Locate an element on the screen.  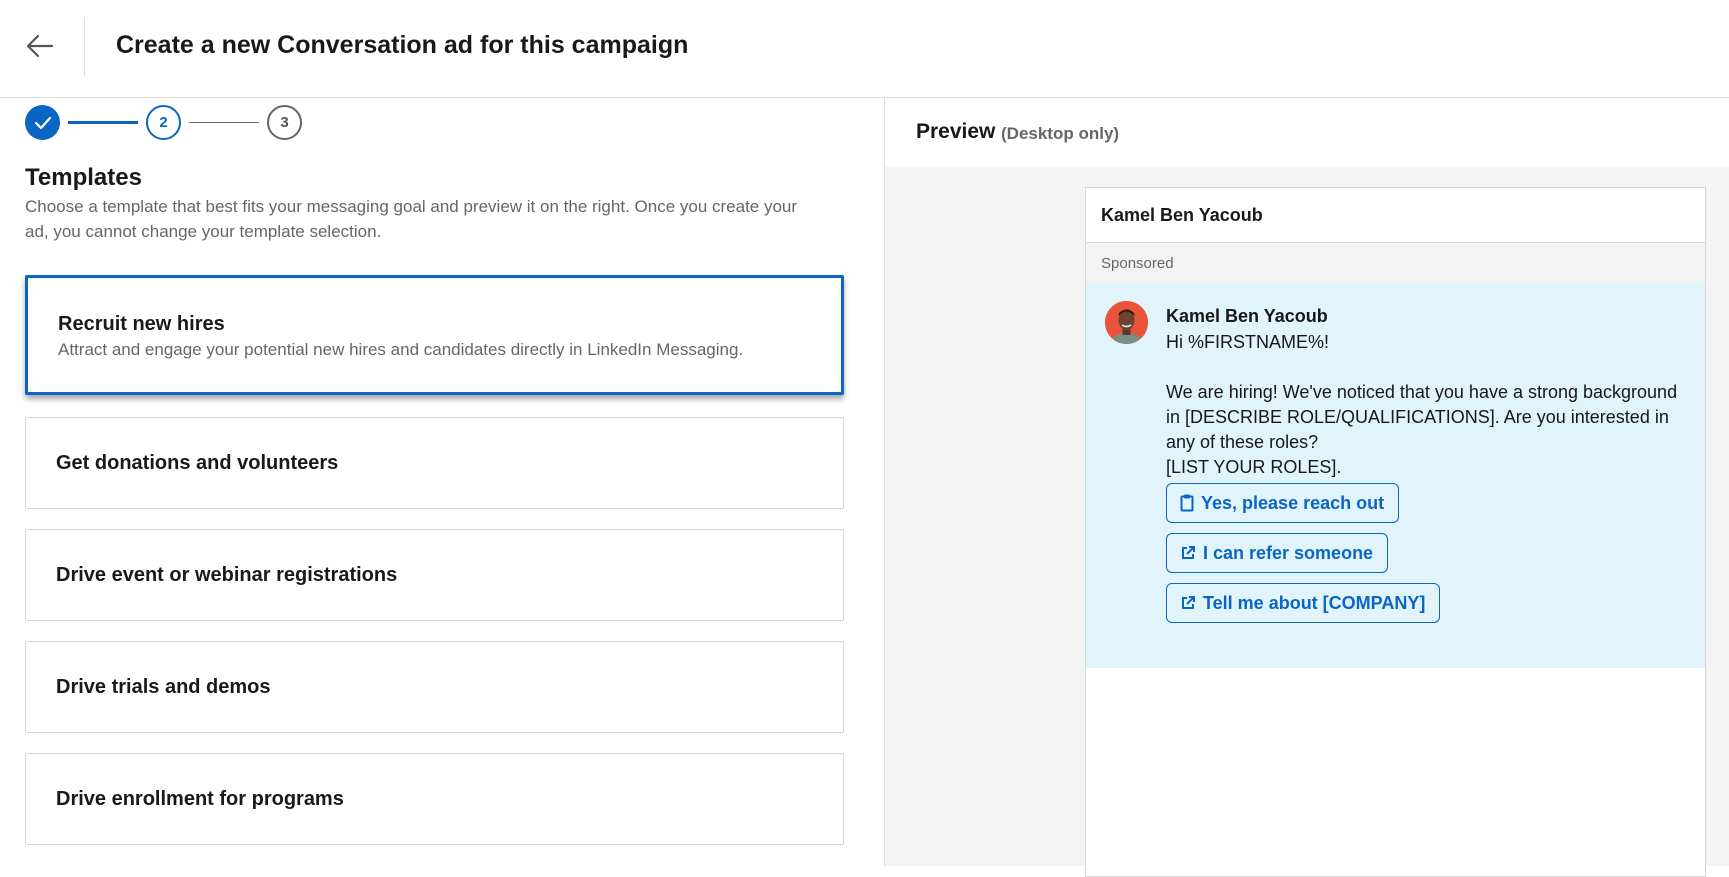
person-avatar-icon is located at coordinates (1126, 322).